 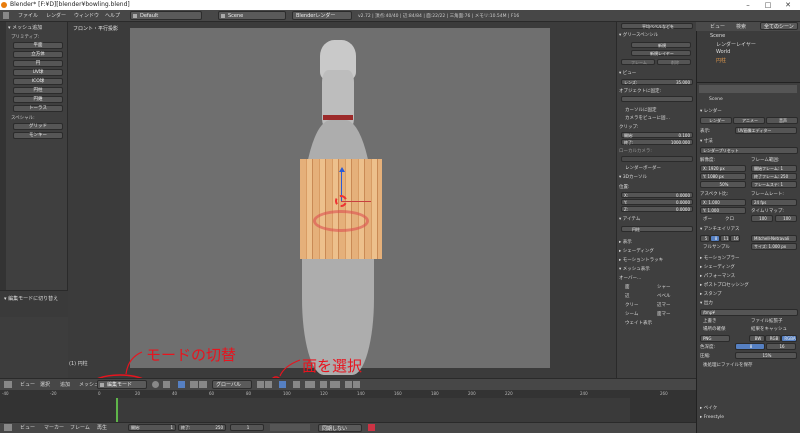 What do you see at coordinates (54, 427) in the screenshot?
I see `tl-menu-marker: マーカー` at bounding box center [54, 427].